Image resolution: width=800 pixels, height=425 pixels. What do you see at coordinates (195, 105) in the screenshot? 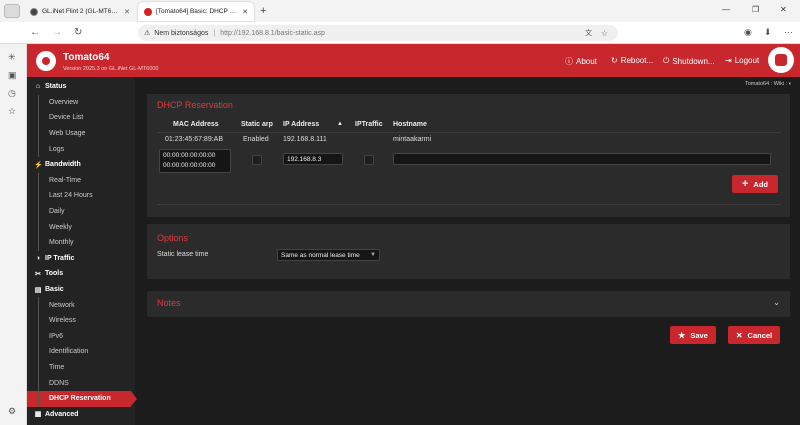
I see `panel-title: DHCP Reservation` at bounding box center [195, 105].